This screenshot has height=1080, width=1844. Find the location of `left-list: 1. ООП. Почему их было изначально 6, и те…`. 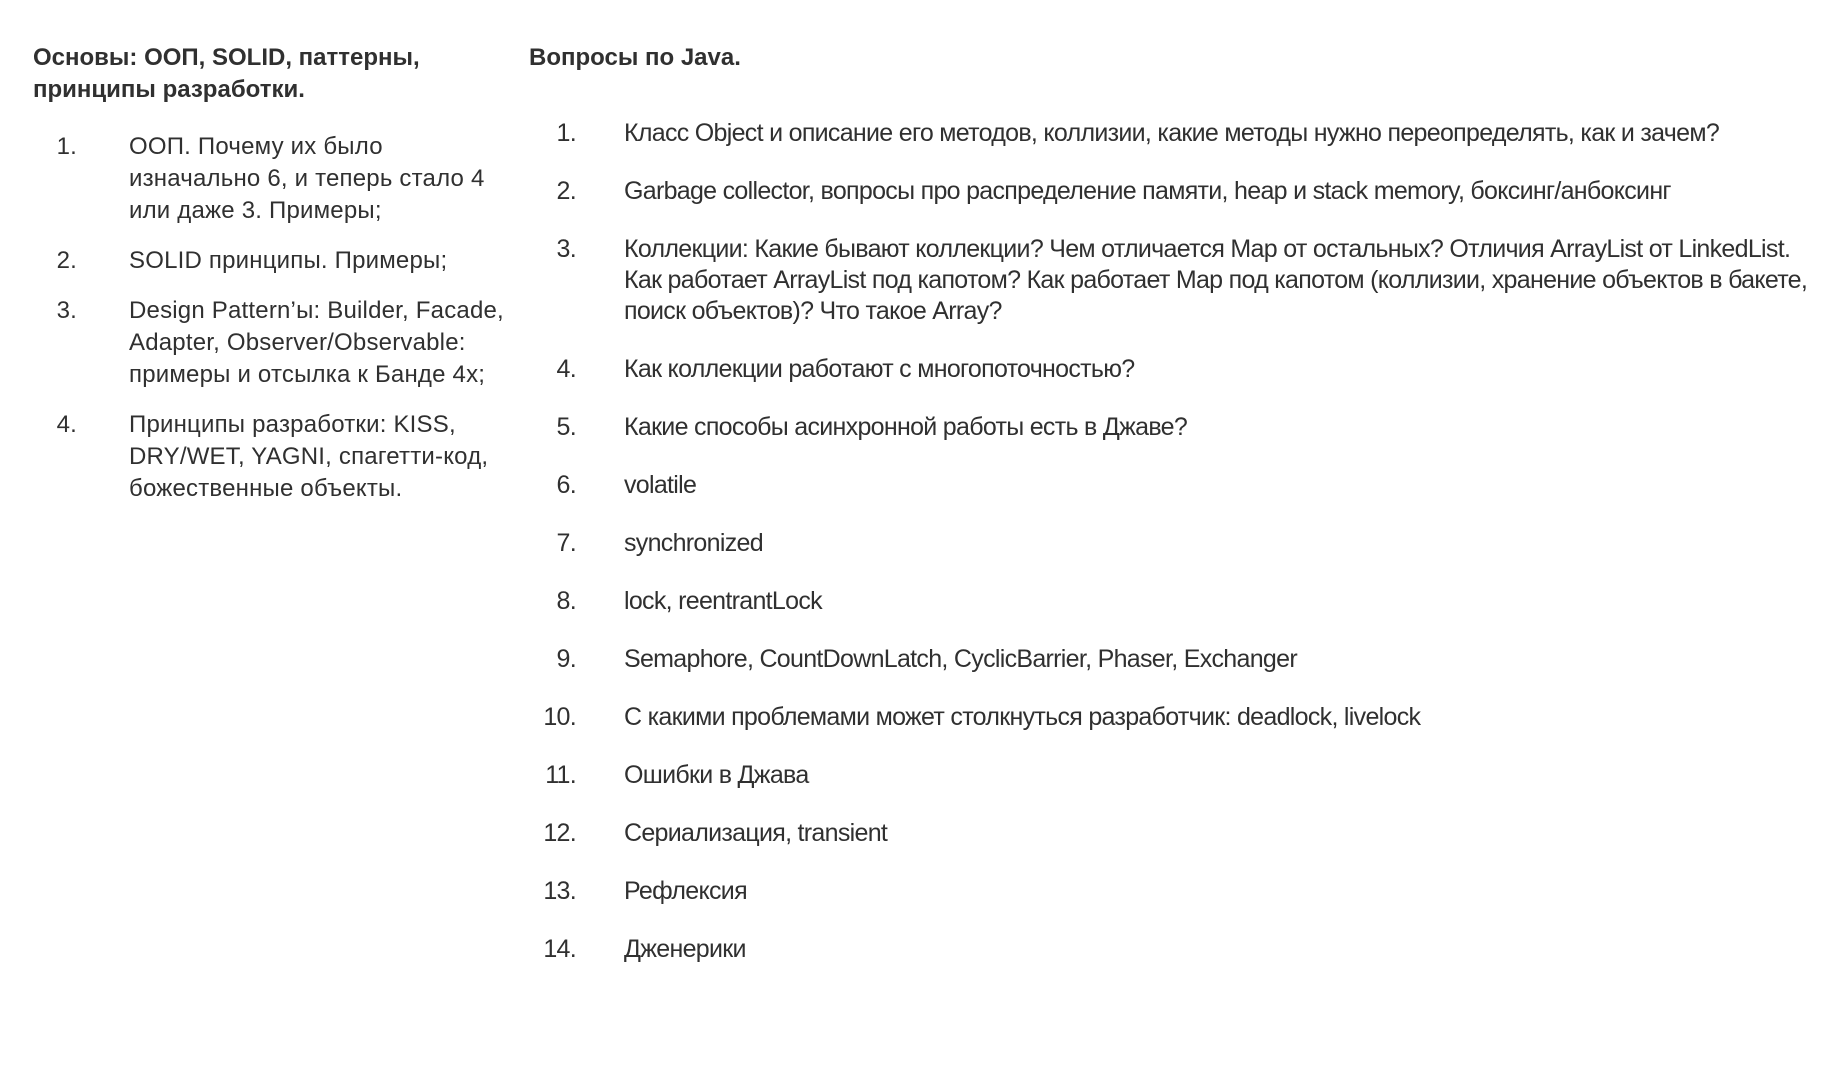

left-list: 1. ООП. Почему их было изначально 6, и те… is located at coordinates (273, 318).